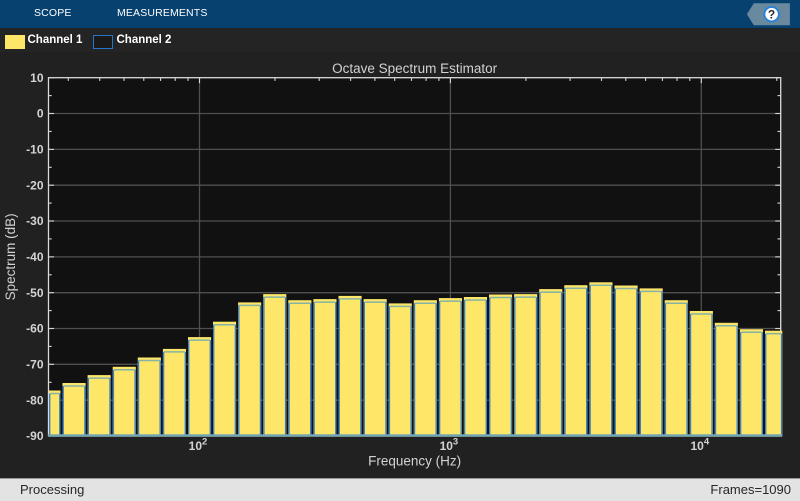 The image size is (800, 501). Describe the element at coordinates (35, 185) in the screenshot. I see `svg-text: -20` at that location.